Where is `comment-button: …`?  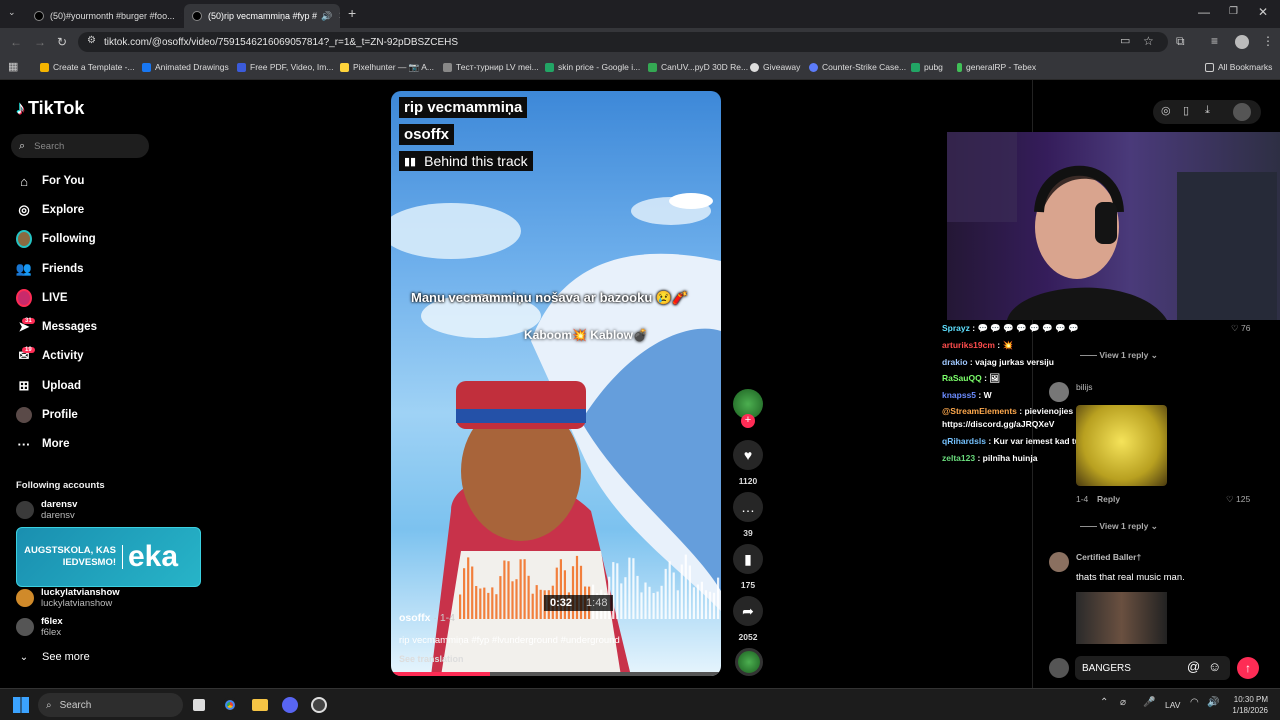
comment-button: … is located at coordinates (748, 507).